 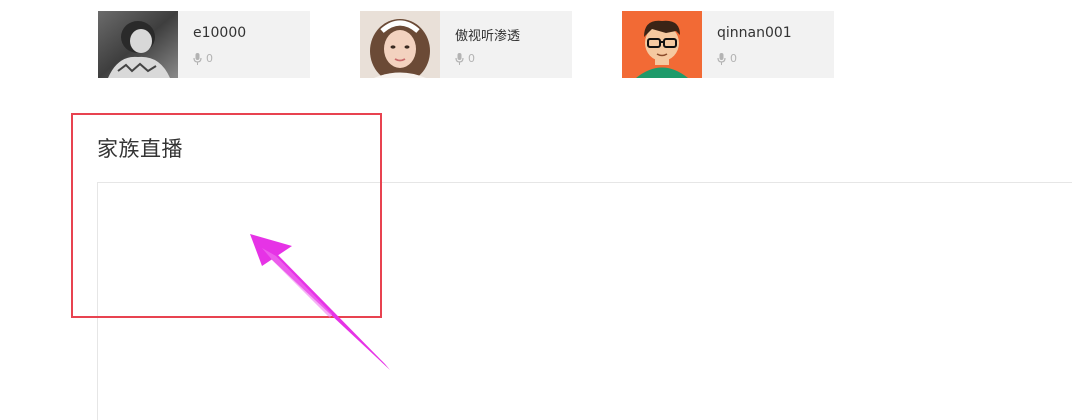 I want to click on section-title: 家族直播, so click(x=140, y=149).